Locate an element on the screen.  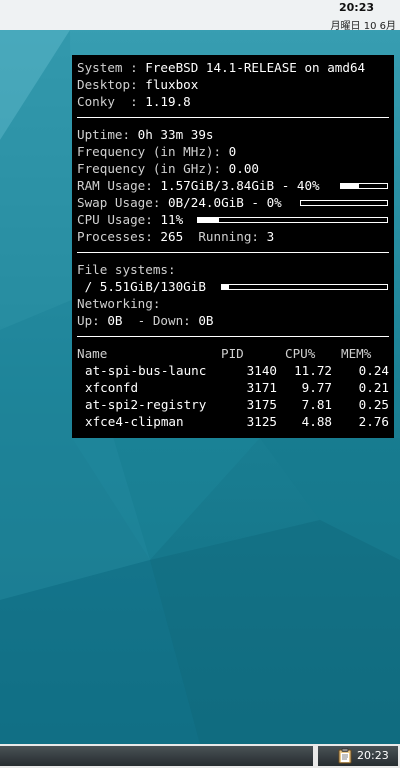
process-mem: 0.21 is located at coordinates (373, 387).